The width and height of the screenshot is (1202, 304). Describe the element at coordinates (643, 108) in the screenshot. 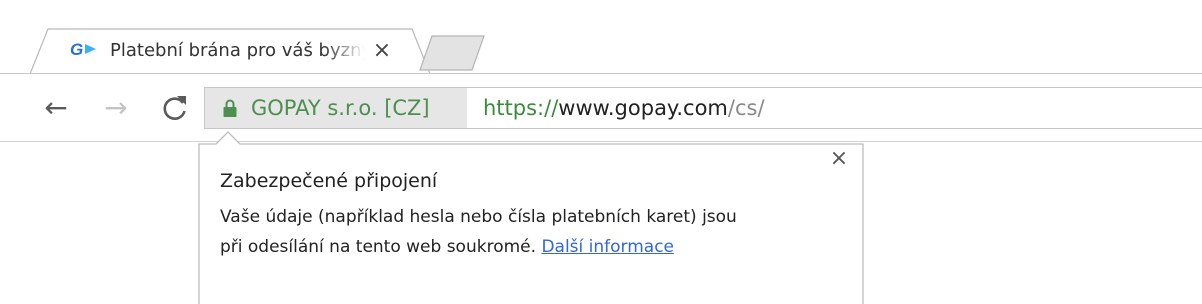

I see `url-host: www.gopay.com` at that location.